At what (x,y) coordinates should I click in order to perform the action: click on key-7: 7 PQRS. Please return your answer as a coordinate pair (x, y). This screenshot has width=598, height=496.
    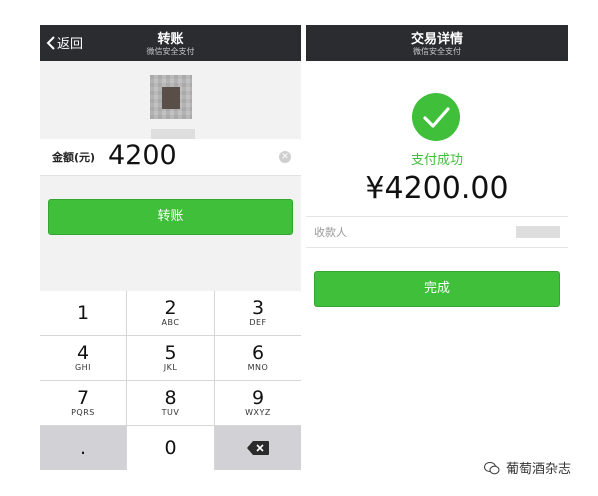
    Looking at the image, I should click on (83, 403).